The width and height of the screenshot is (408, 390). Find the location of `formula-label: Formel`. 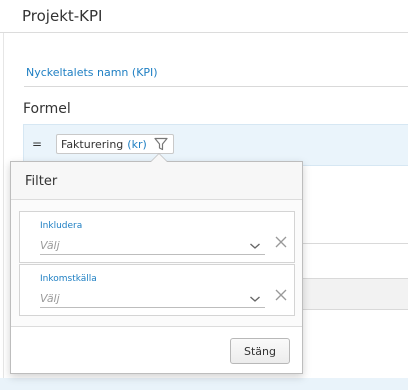

formula-label: Formel is located at coordinates (47, 109).